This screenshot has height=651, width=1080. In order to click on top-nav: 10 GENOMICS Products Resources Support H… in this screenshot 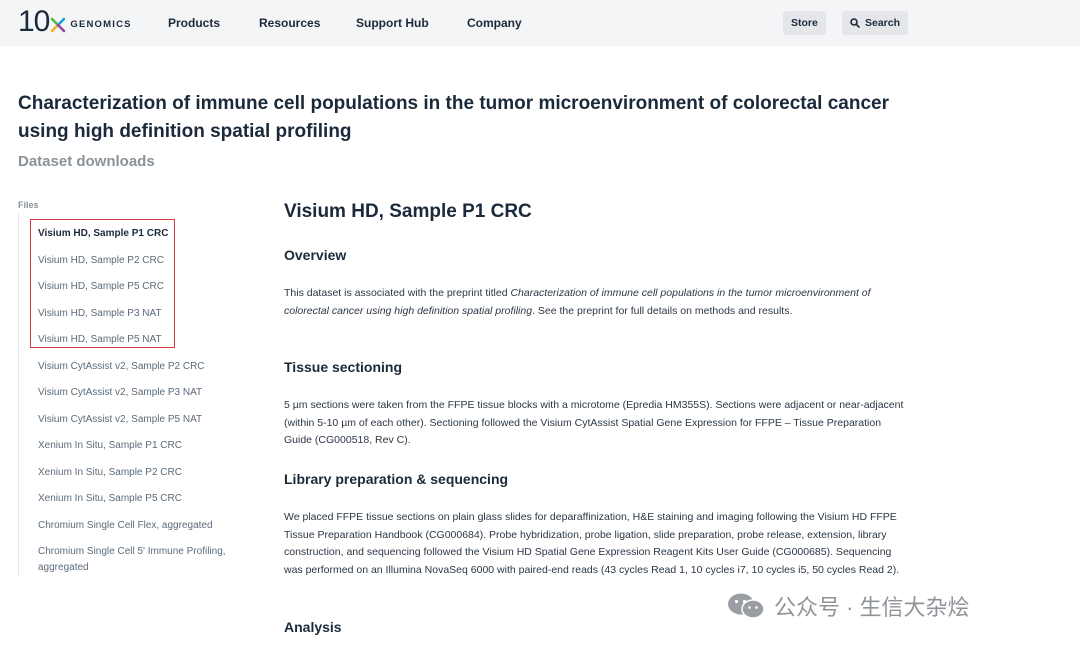, I will do `click(540, 23)`.